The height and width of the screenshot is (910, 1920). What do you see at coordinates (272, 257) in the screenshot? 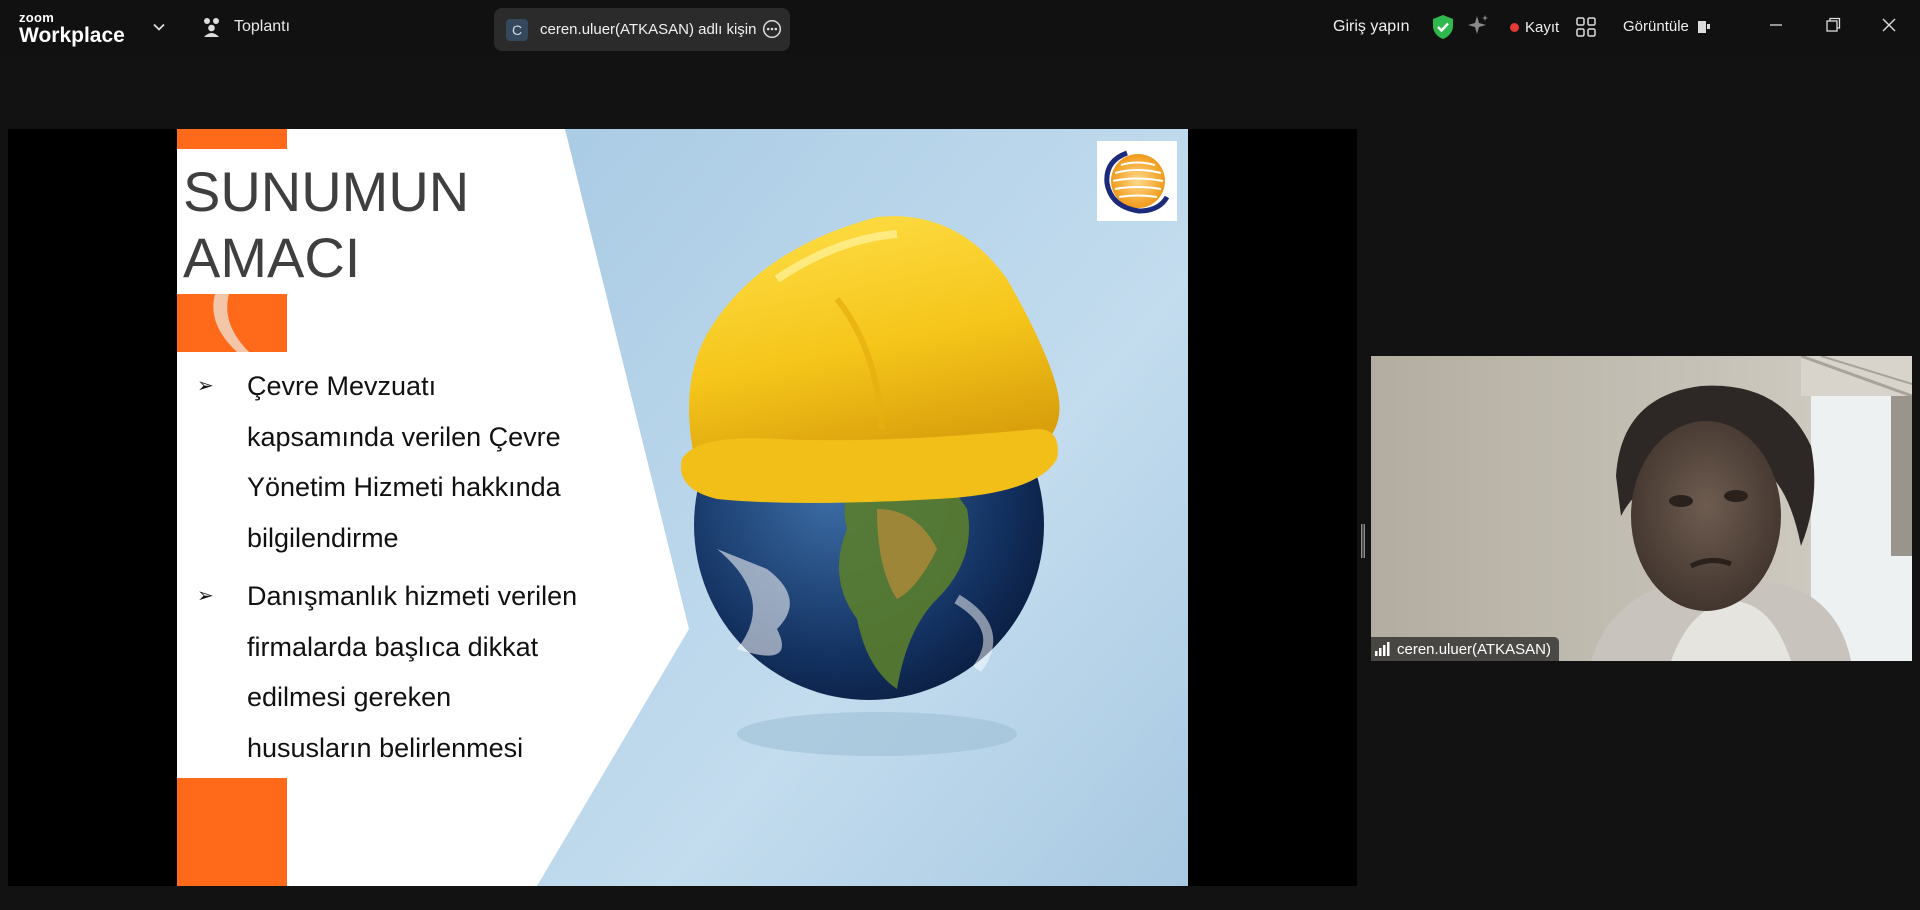
I see `slide-title-line-2: AMACI` at bounding box center [272, 257].